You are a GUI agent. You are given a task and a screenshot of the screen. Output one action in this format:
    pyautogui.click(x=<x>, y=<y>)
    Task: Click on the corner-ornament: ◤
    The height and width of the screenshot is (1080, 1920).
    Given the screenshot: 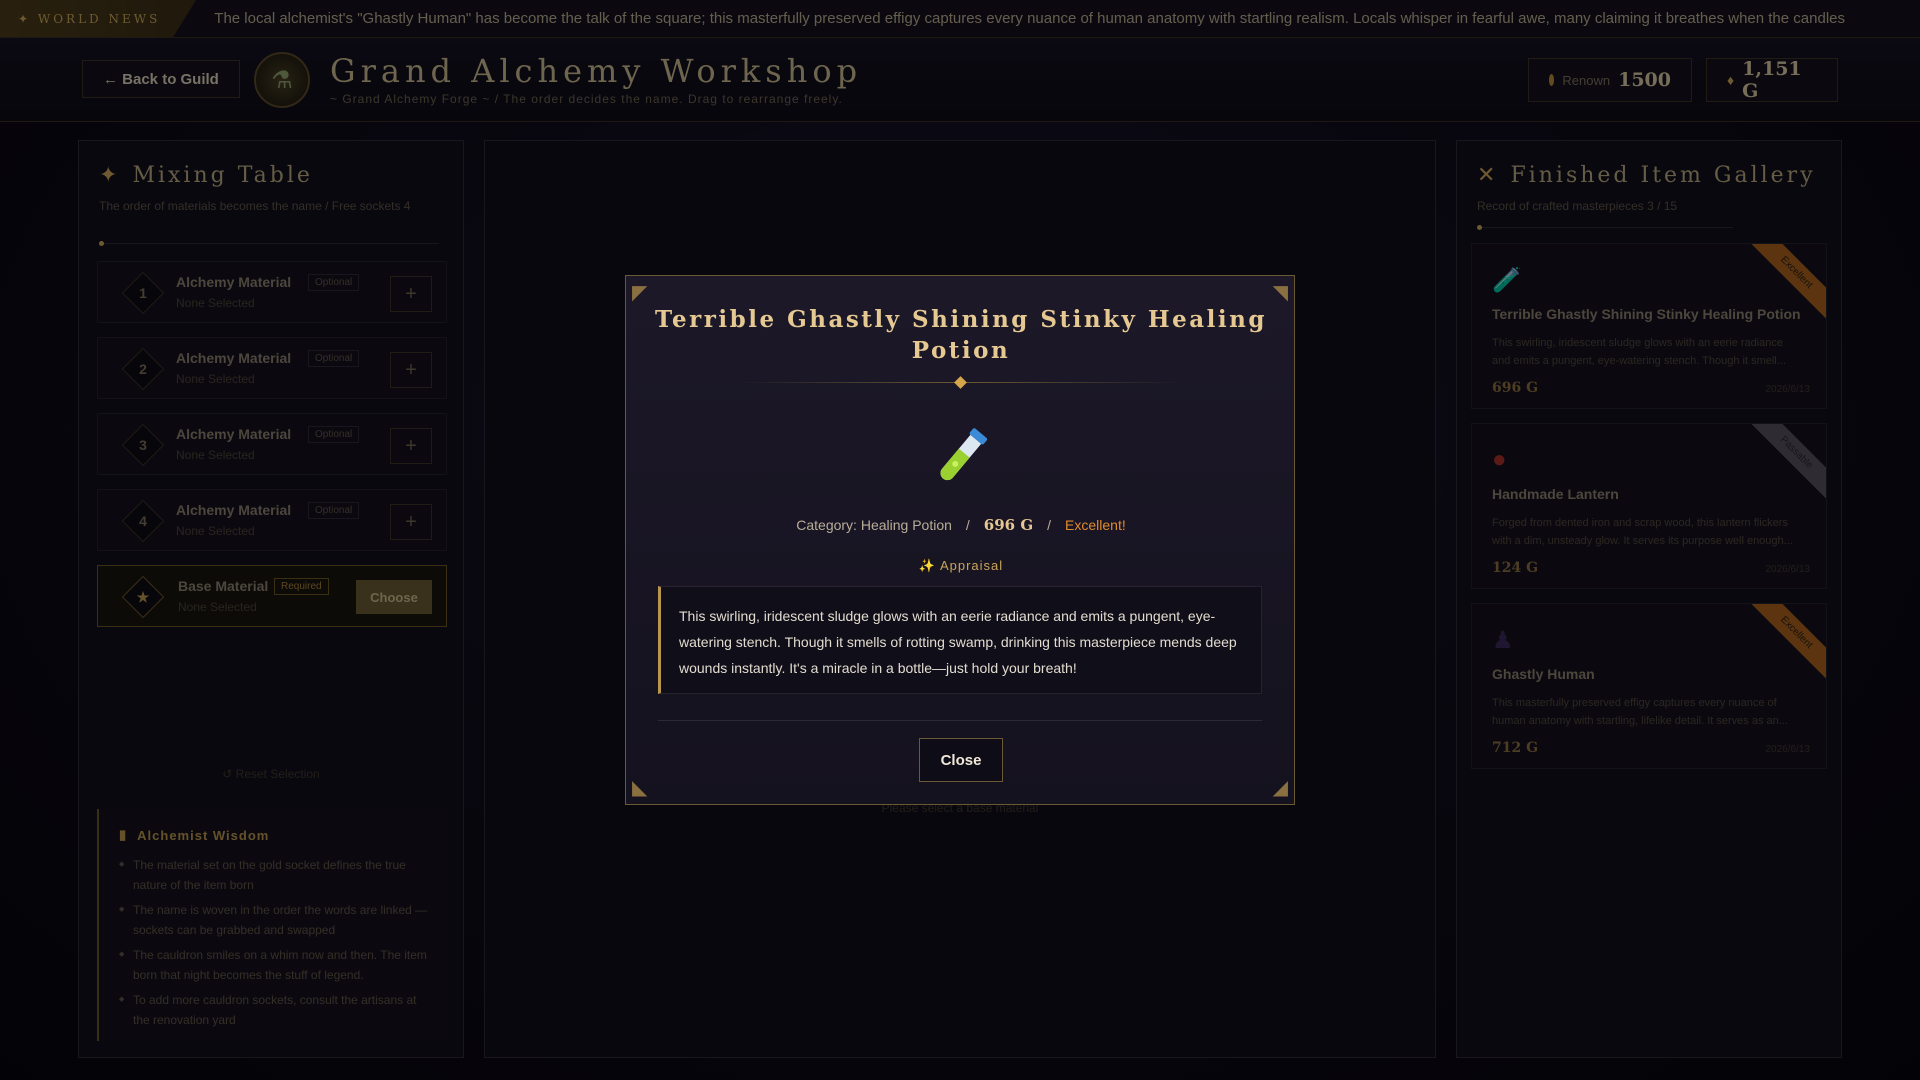 What is the action you would take?
    pyautogui.click(x=640, y=293)
    